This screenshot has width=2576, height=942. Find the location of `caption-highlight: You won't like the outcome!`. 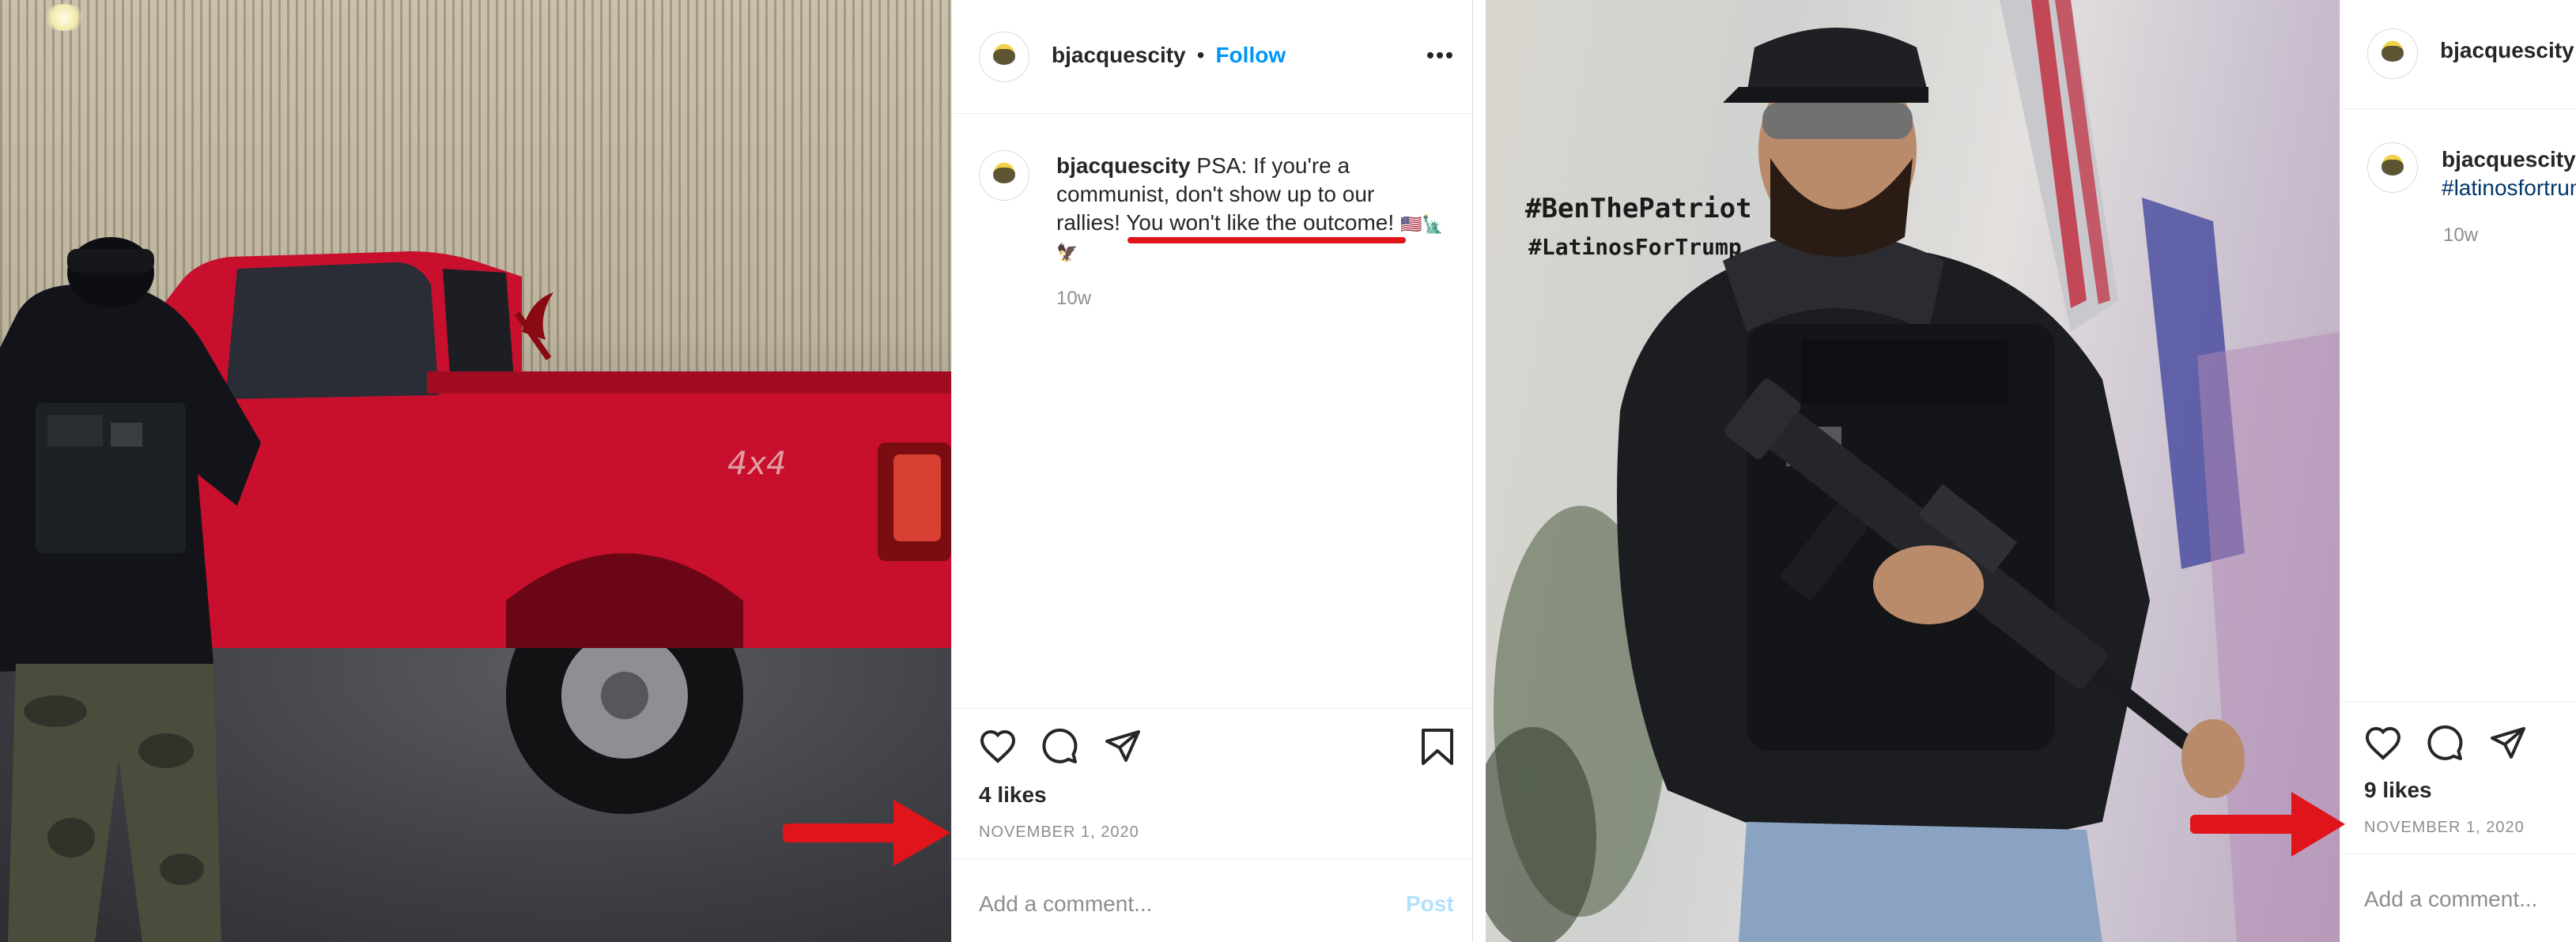

caption-highlight: You won't like the outcome! is located at coordinates (1260, 222).